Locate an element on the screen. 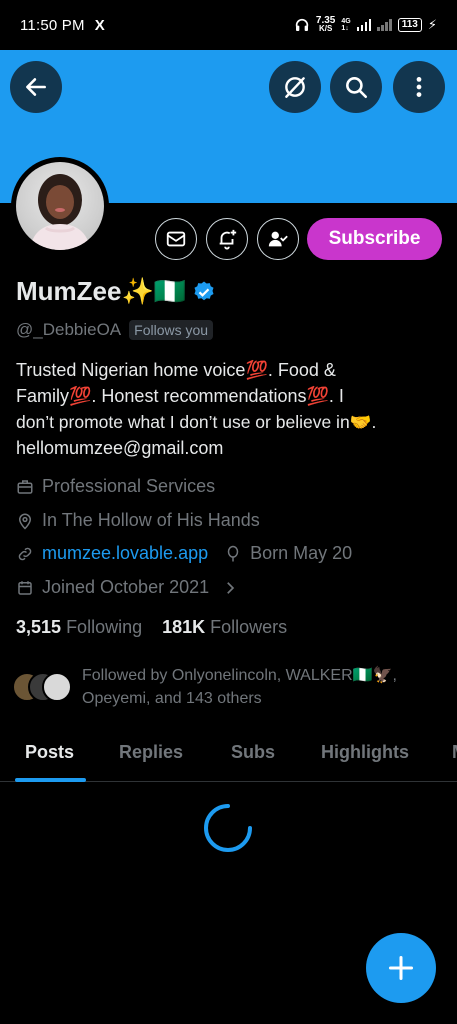 The height and width of the screenshot is (1024, 457). category-text: Professional Services is located at coordinates (129, 486).